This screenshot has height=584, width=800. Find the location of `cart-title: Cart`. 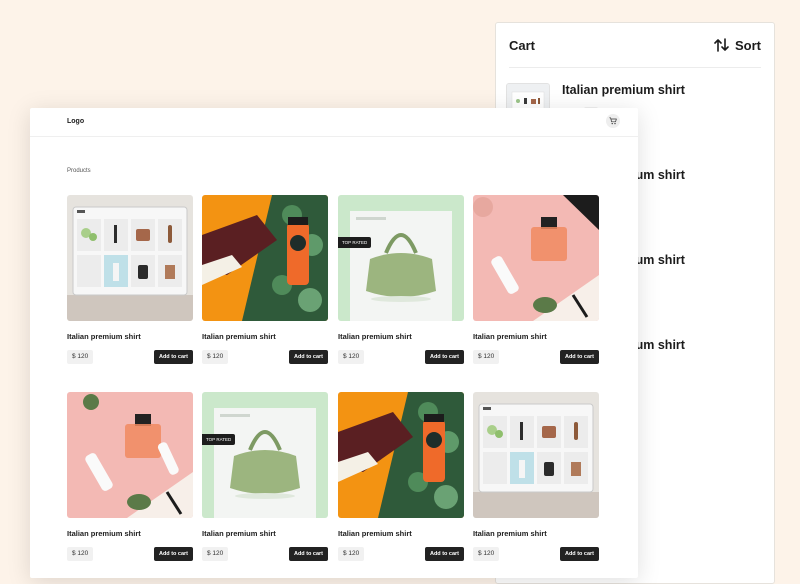

cart-title: Cart is located at coordinates (522, 45).